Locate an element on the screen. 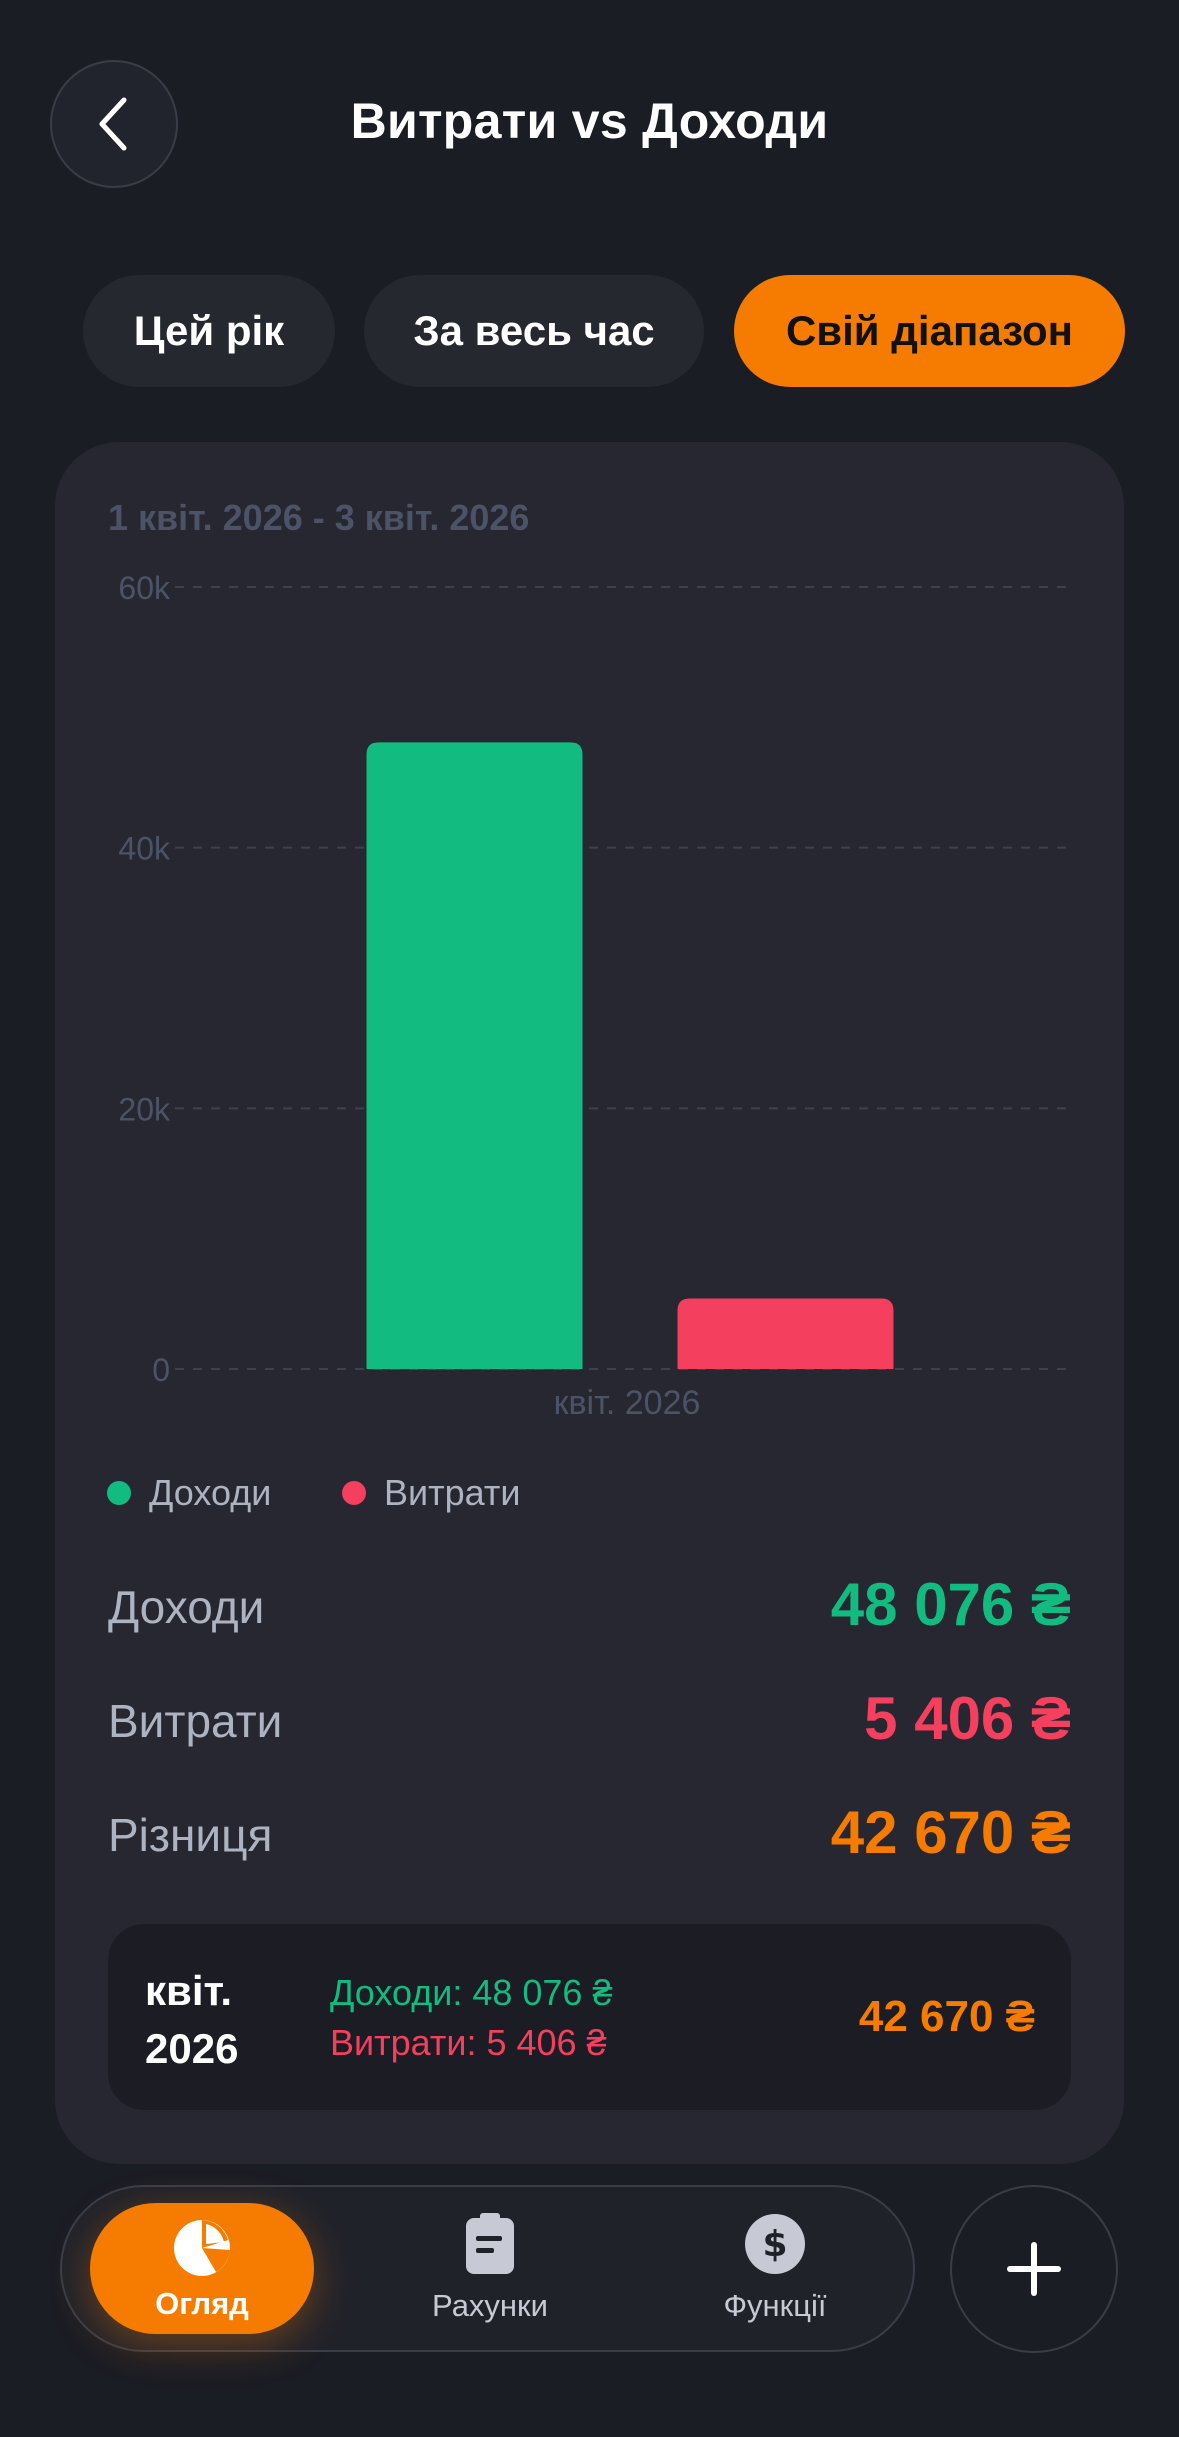 This screenshot has width=1179, height=2437. difference-label: Різниця is located at coordinates (190, 1835).